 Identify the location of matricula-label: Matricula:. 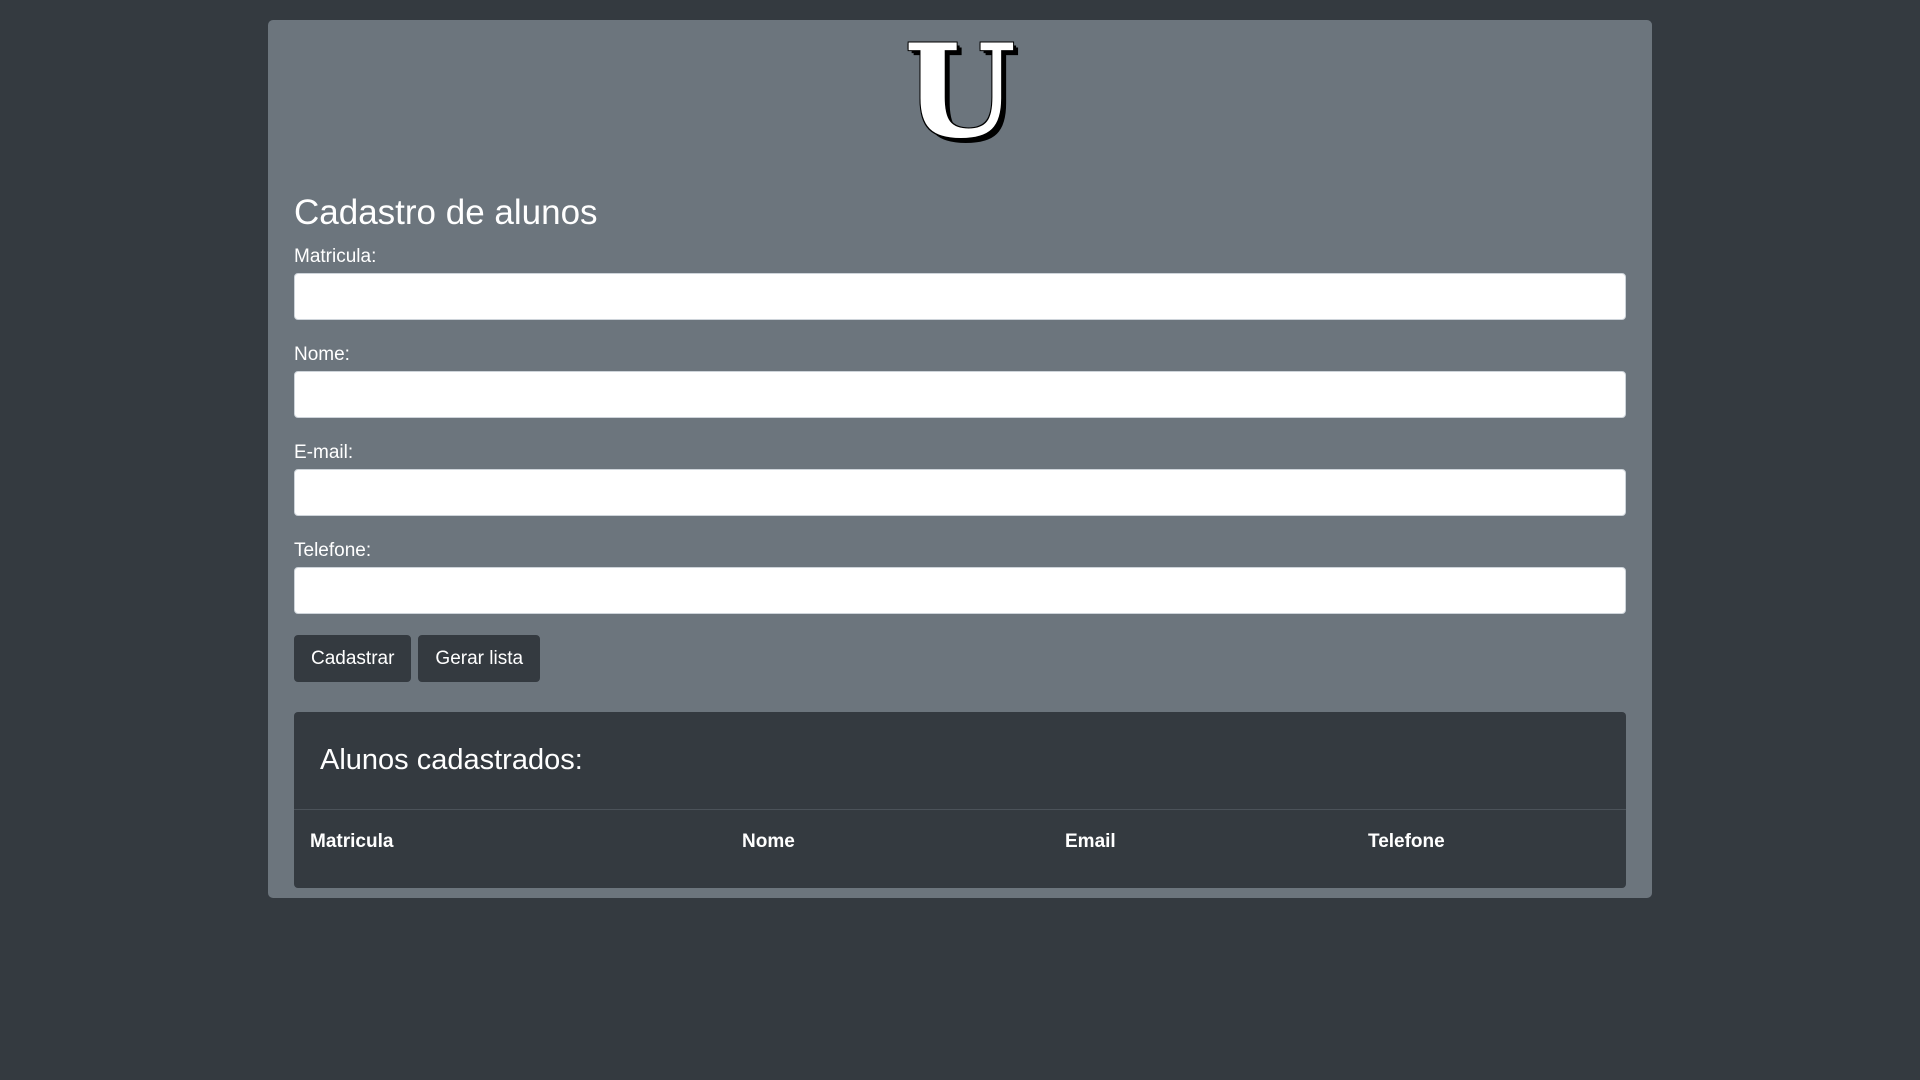
(335, 256).